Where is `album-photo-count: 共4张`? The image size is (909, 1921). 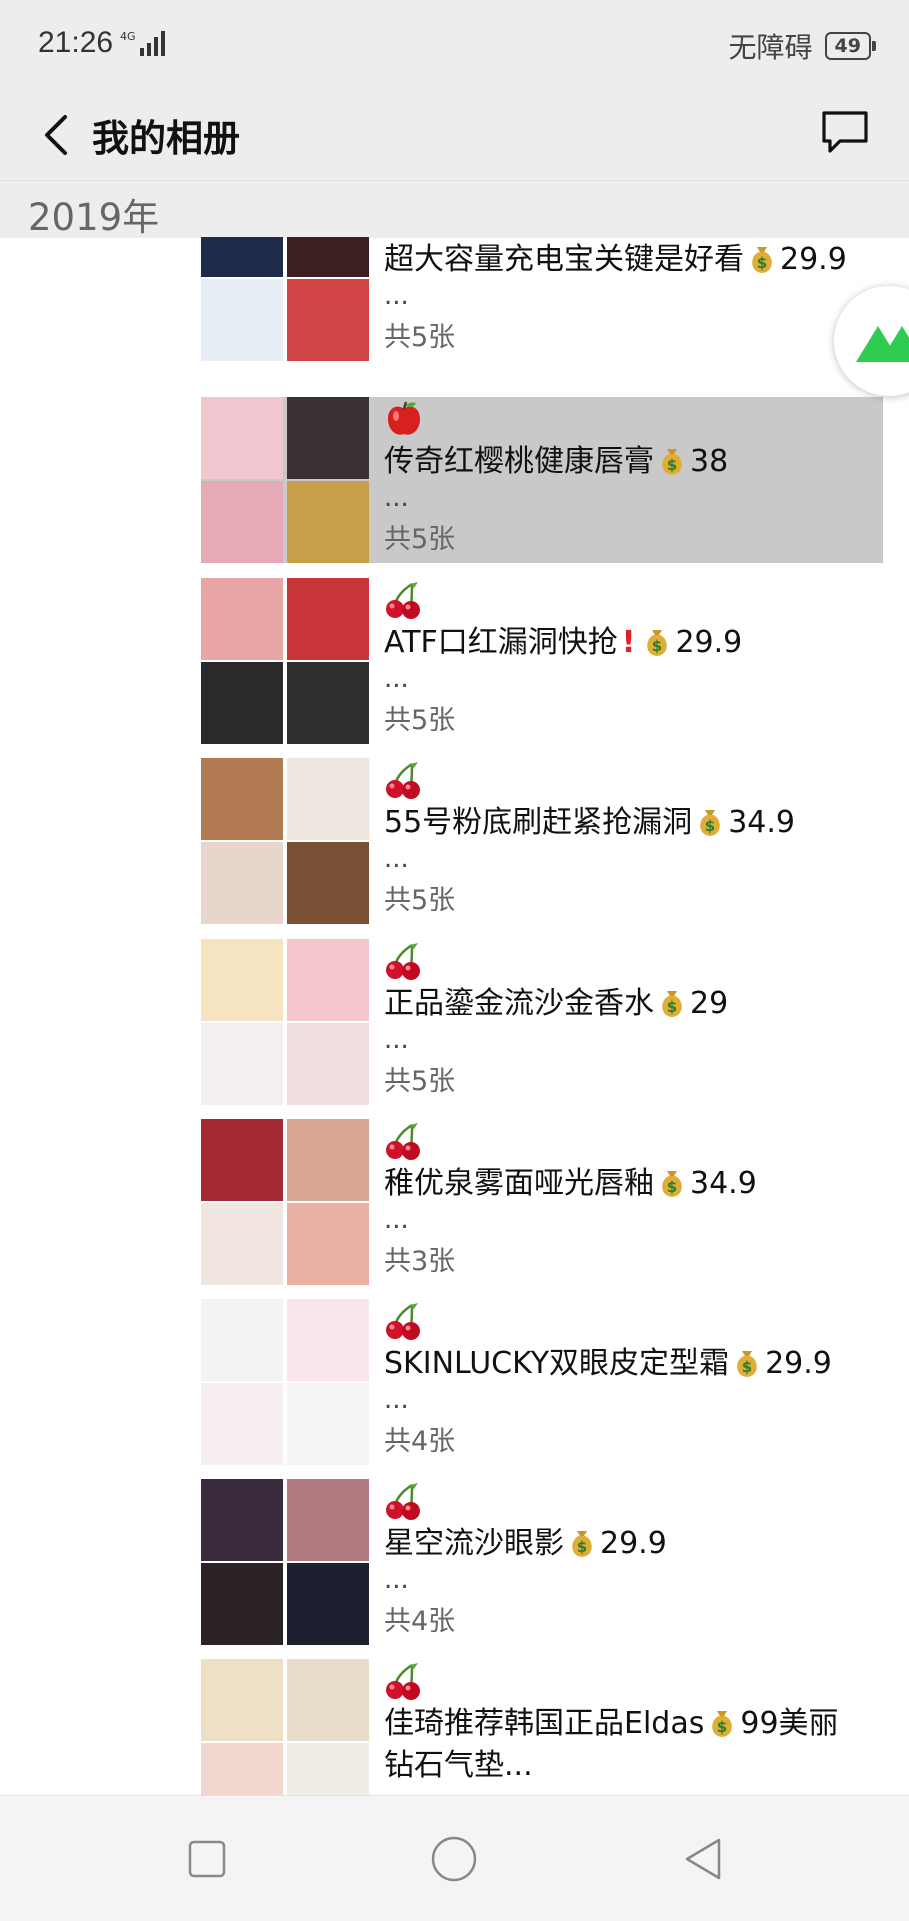 album-photo-count: 共4张 is located at coordinates (420, 1621).